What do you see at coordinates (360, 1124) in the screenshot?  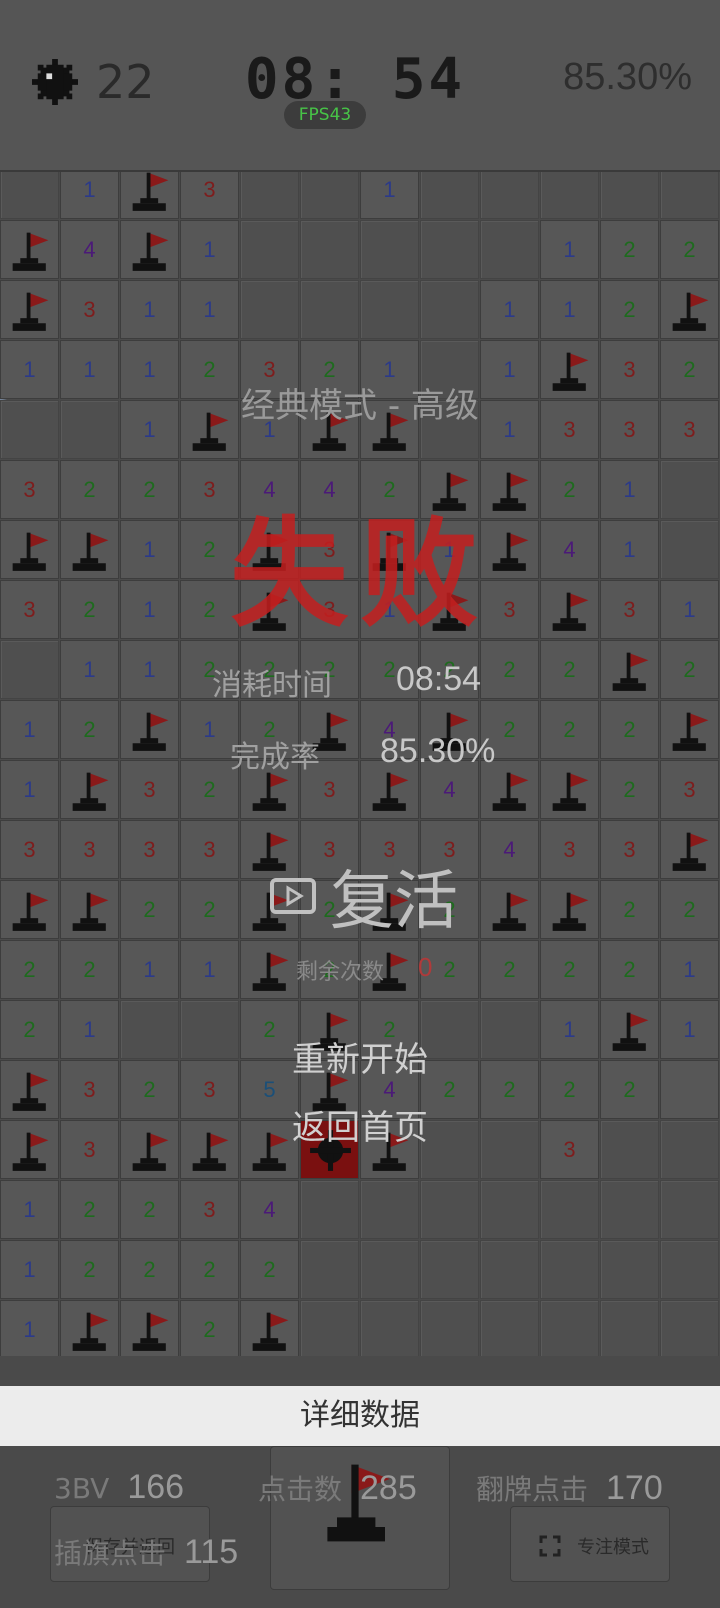 I see `home-button: 返回首页` at bounding box center [360, 1124].